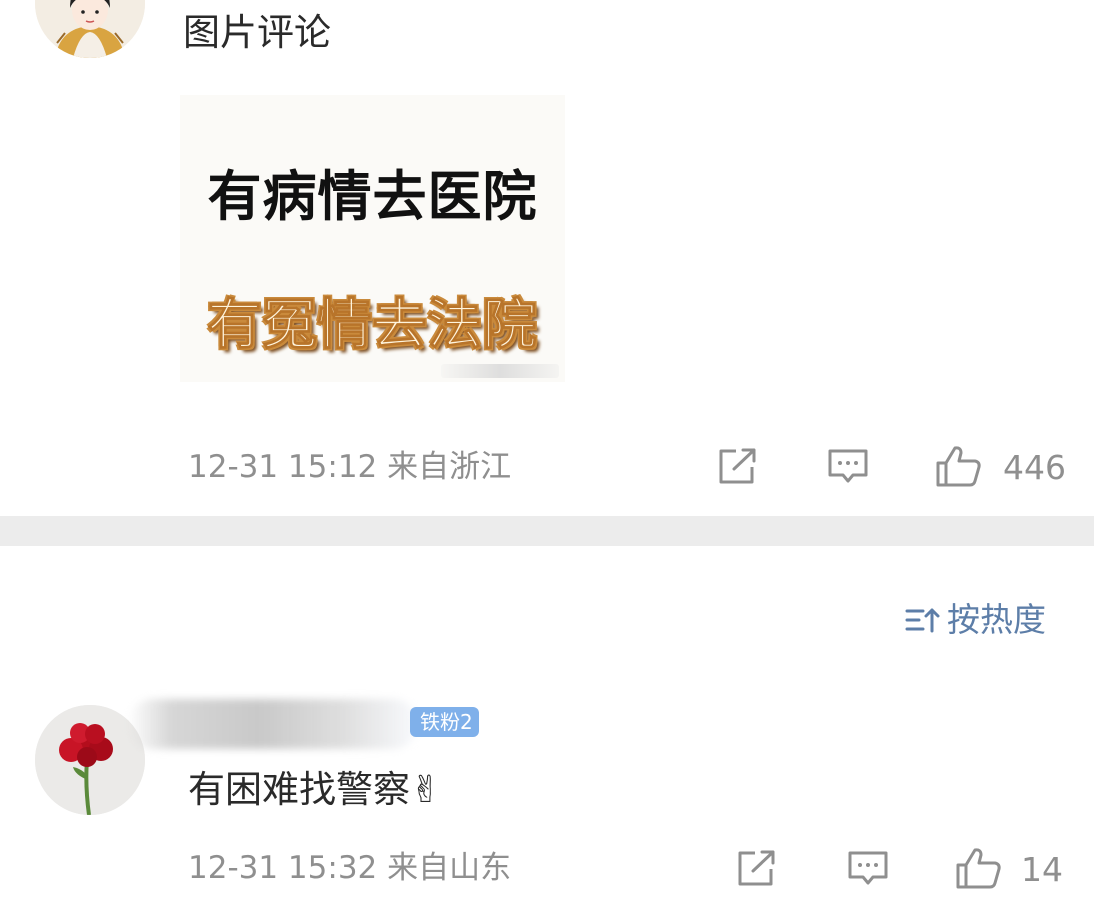 This screenshot has height=903, width=1094. What do you see at coordinates (315, 789) in the screenshot?
I see `comment-text: 有困难找警察✌` at bounding box center [315, 789].